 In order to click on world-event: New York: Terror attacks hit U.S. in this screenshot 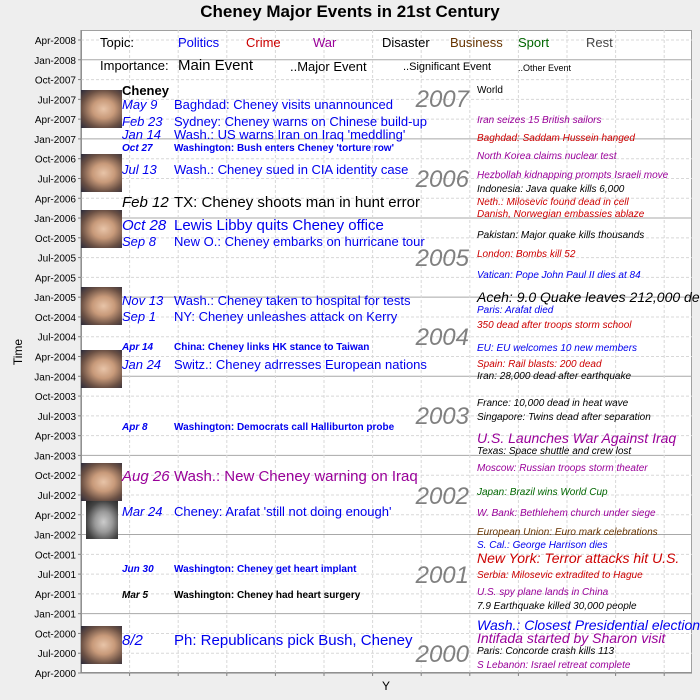, I will do `click(578, 558)`.